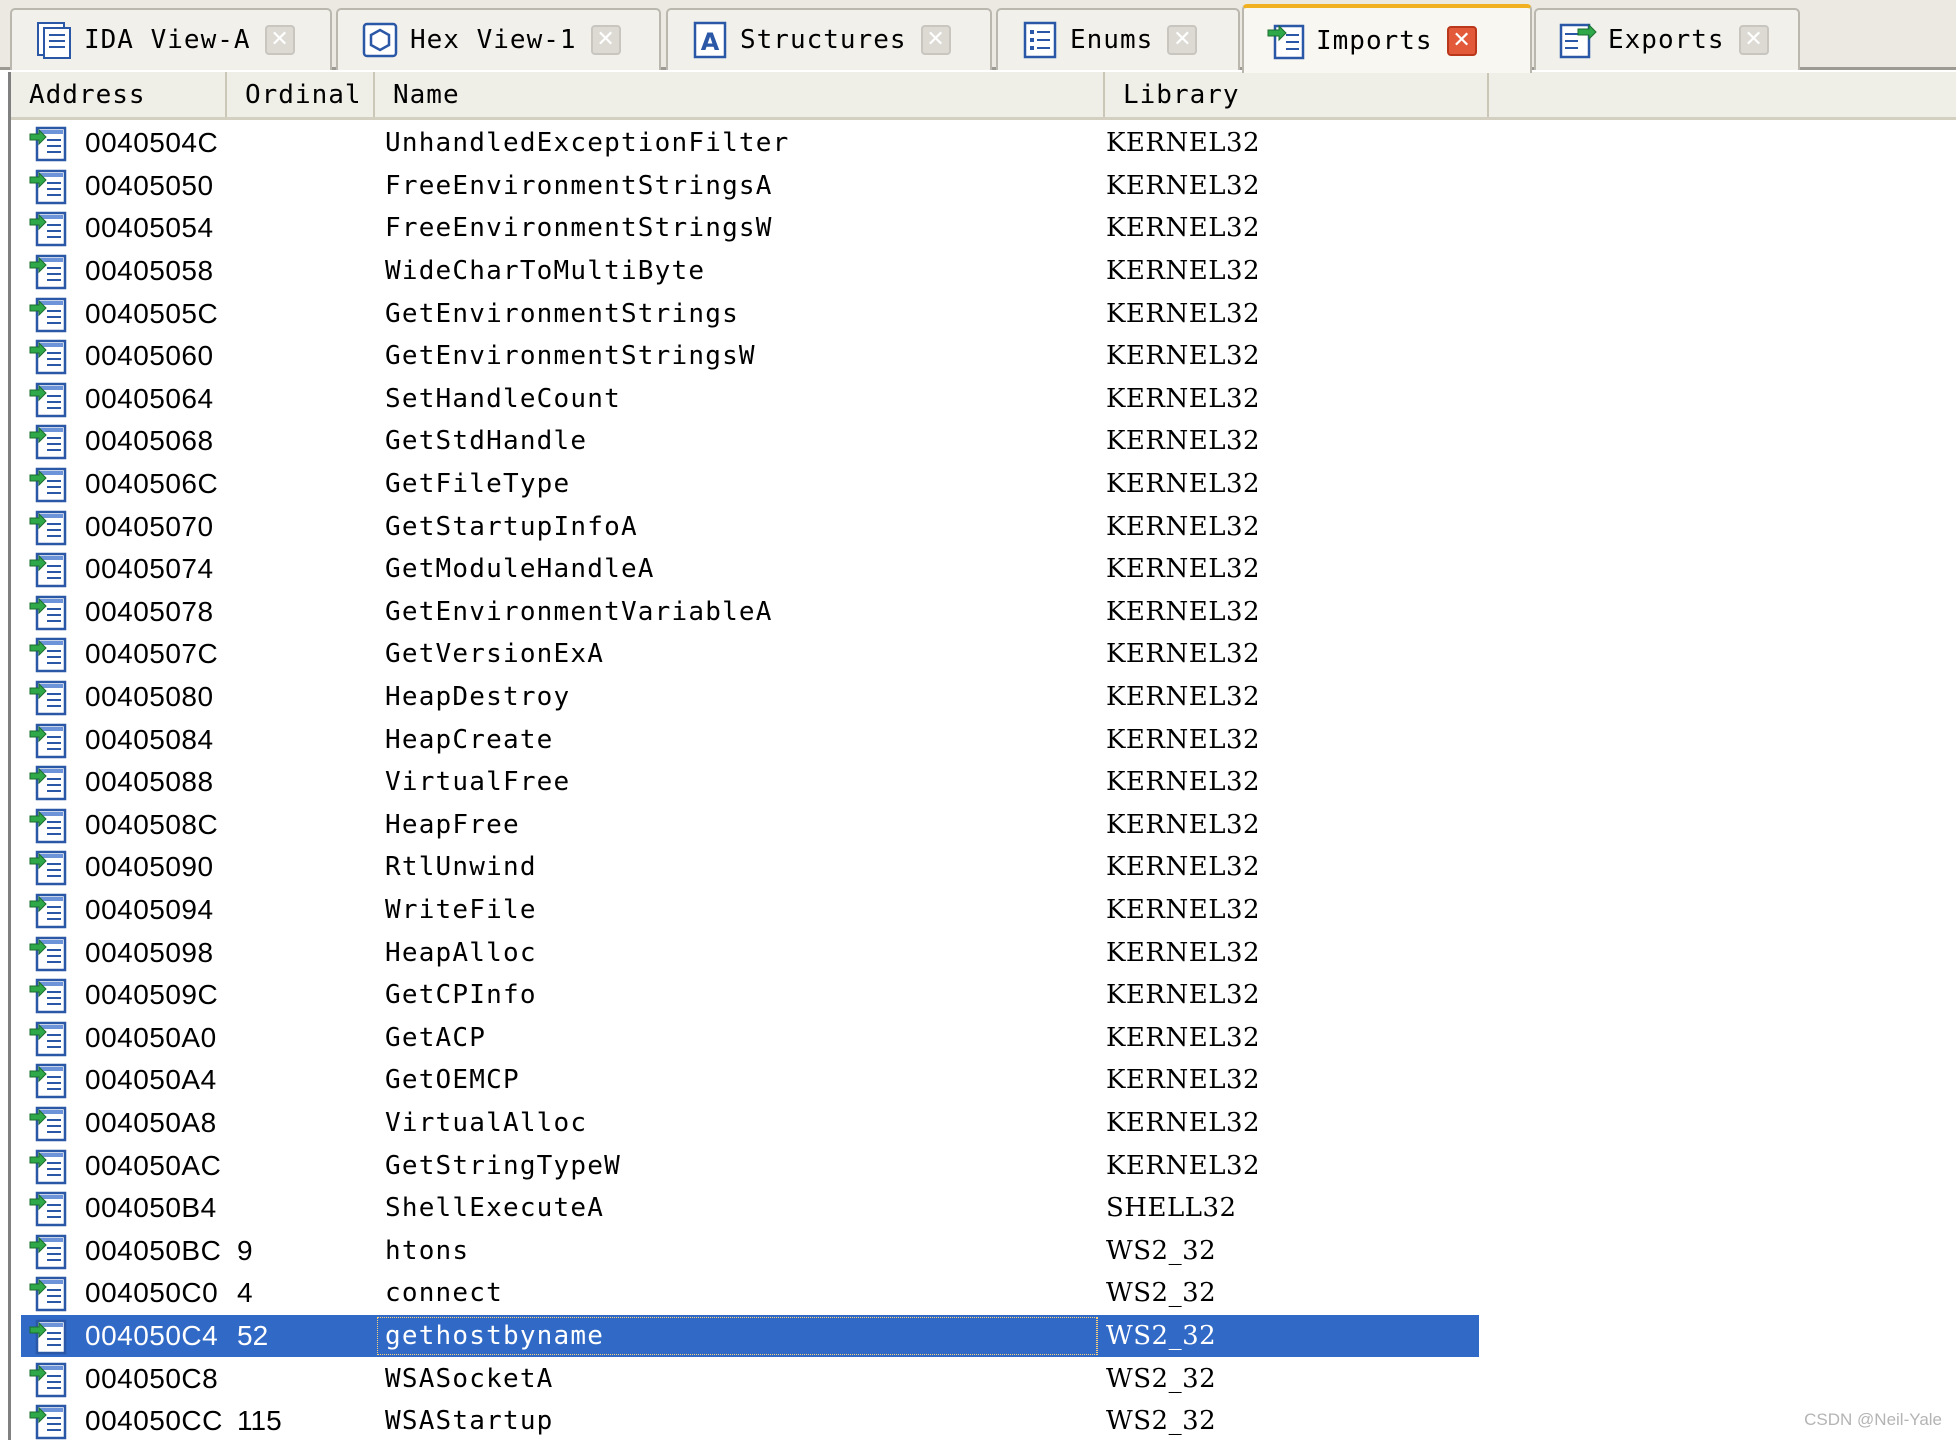 The width and height of the screenshot is (1956, 1440). What do you see at coordinates (983, 271) in the screenshot?
I see `table-row: 00405058 WideCharToMultiByte KERNEL32` at bounding box center [983, 271].